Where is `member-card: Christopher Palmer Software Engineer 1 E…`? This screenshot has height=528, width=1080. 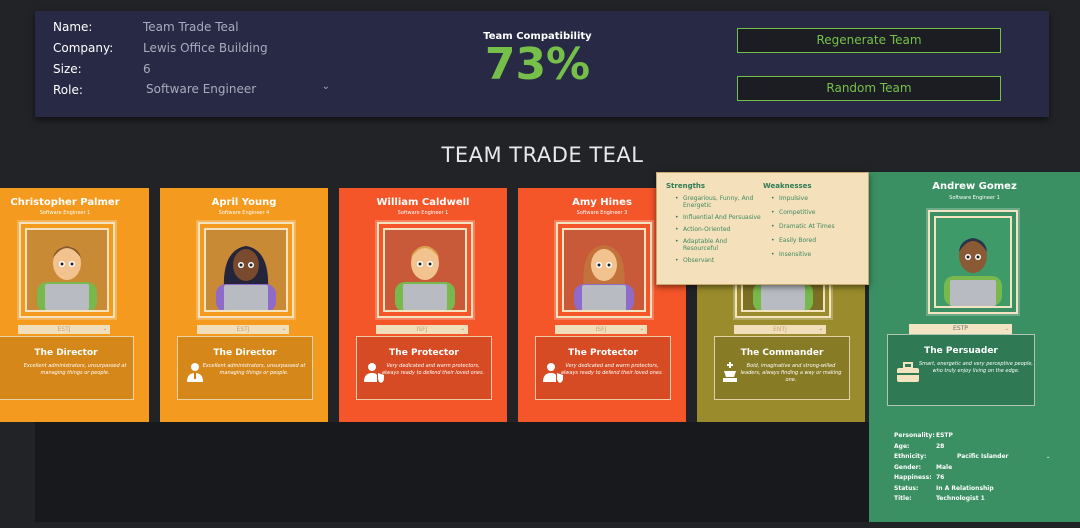
member-card: Christopher Palmer Software Engineer 1 E… is located at coordinates (74, 305).